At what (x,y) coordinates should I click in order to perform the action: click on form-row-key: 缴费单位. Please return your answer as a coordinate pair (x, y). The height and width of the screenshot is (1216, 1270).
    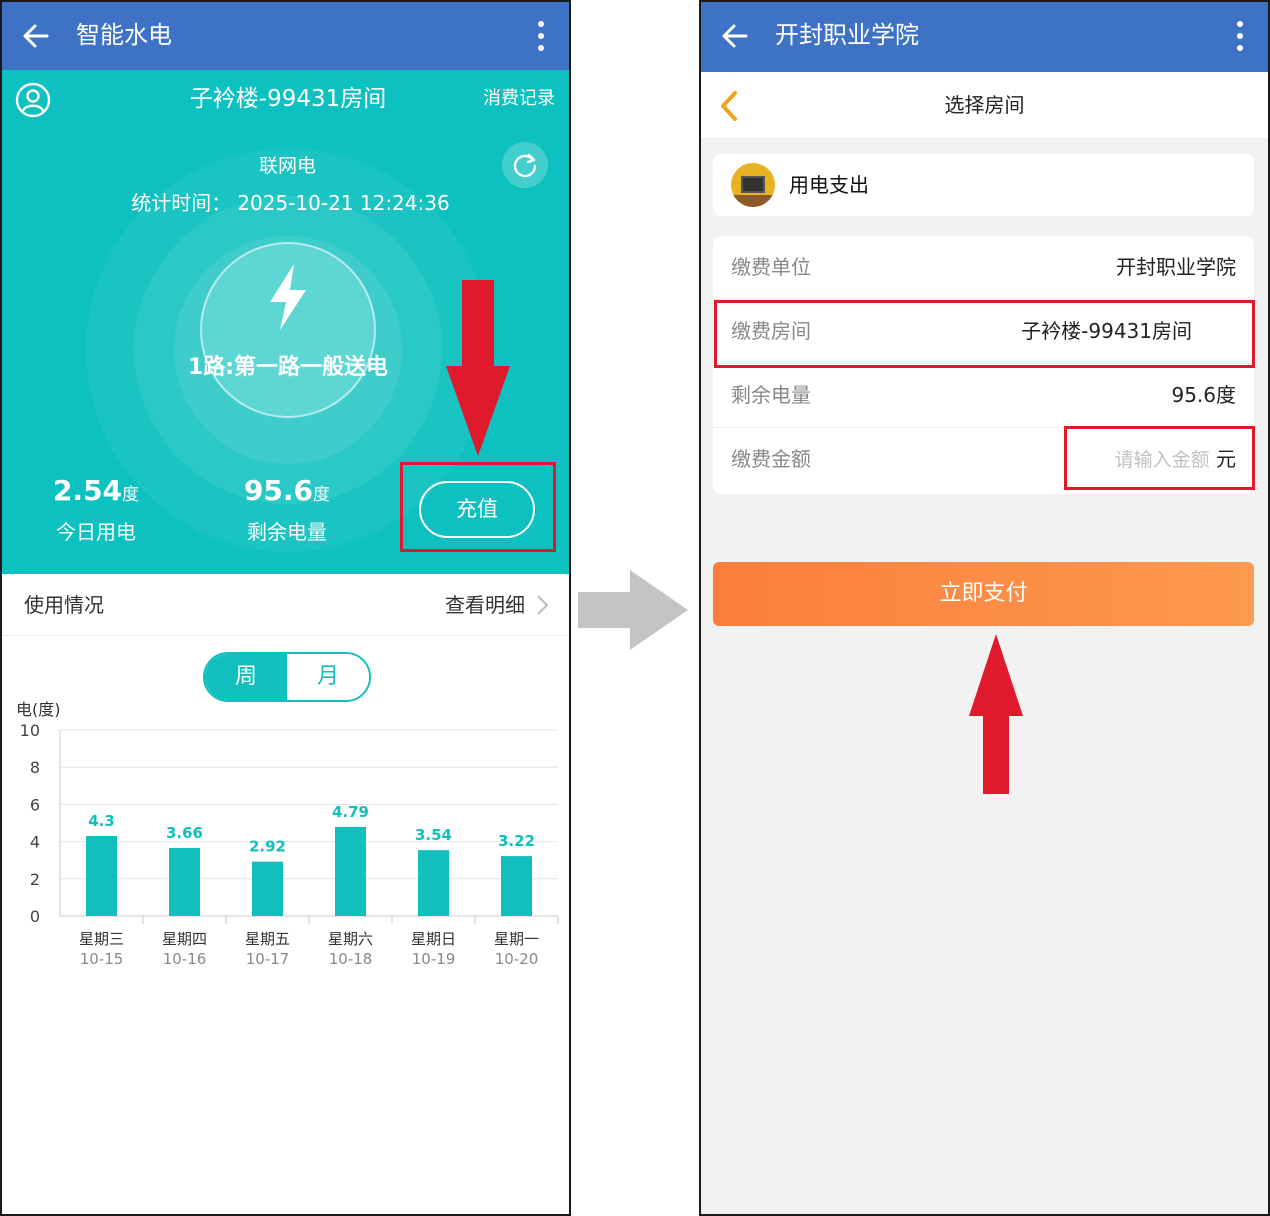
    Looking at the image, I should click on (771, 267).